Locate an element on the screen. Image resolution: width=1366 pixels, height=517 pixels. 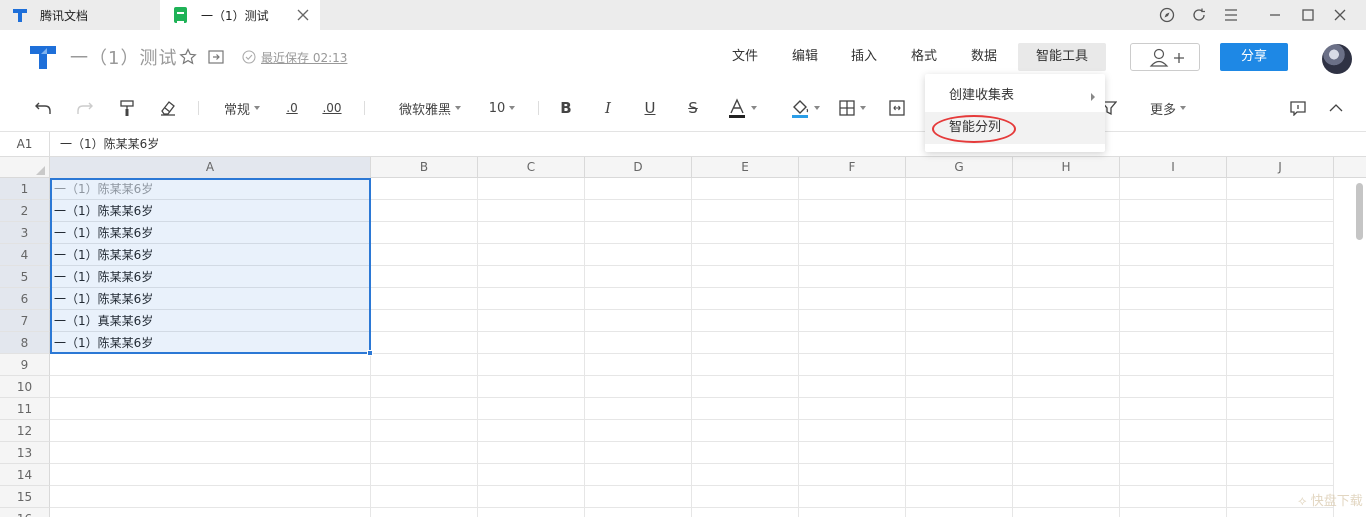
row-header: 4 is located at coordinates (25, 255).